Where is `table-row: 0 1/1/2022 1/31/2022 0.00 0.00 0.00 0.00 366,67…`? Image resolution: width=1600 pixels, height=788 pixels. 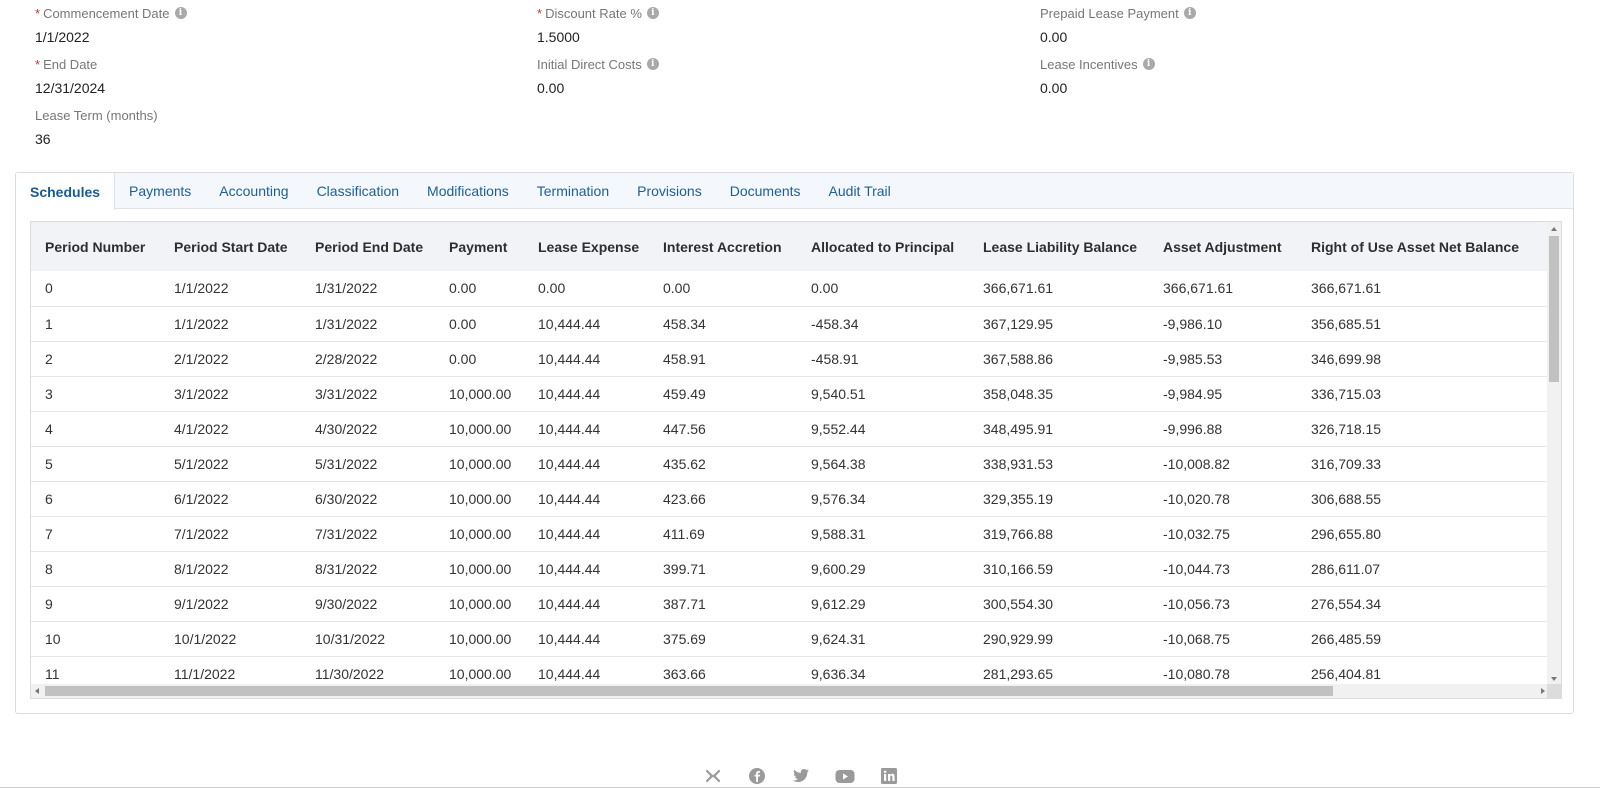
table-row: 0 1/1/2022 1/31/2022 0.00 0.00 0.00 0.00 366,67… is located at coordinates (790, 288).